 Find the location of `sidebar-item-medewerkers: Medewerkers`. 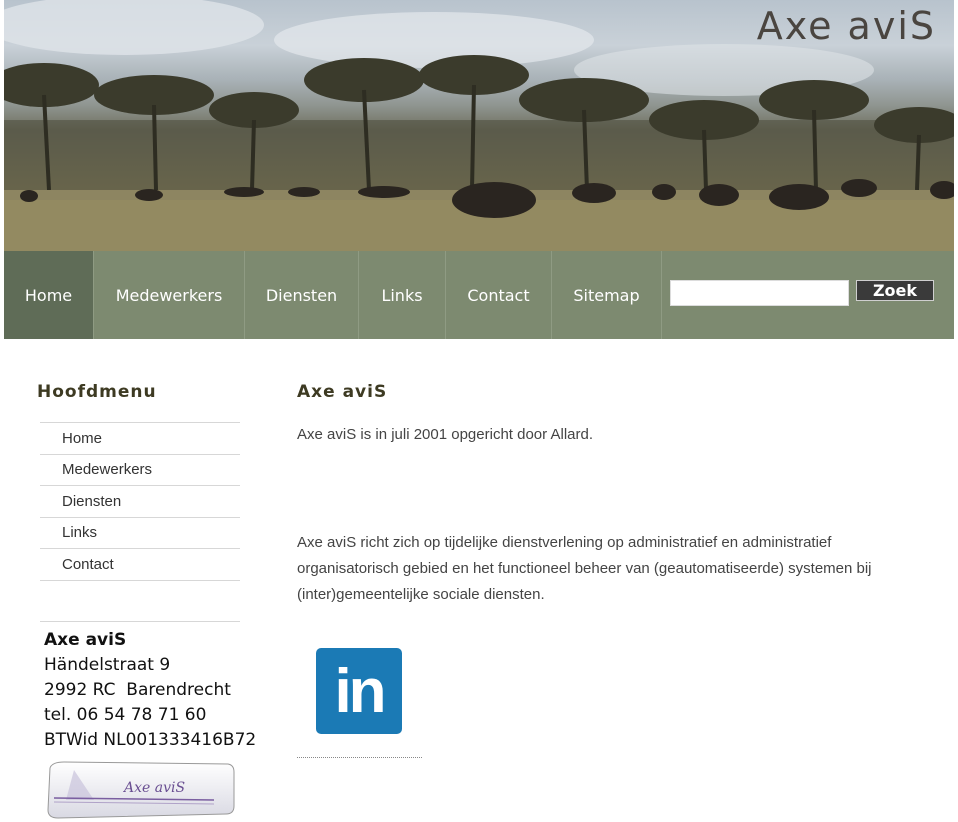

sidebar-item-medewerkers: Medewerkers is located at coordinates (140, 470).